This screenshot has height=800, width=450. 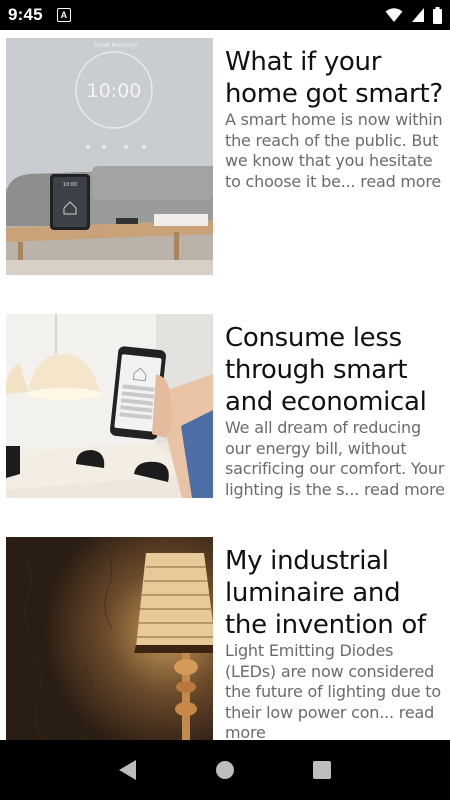 What do you see at coordinates (70, 185) in the screenshot?
I see `image-tablet-time: 10:00` at bounding box center [70, 185].